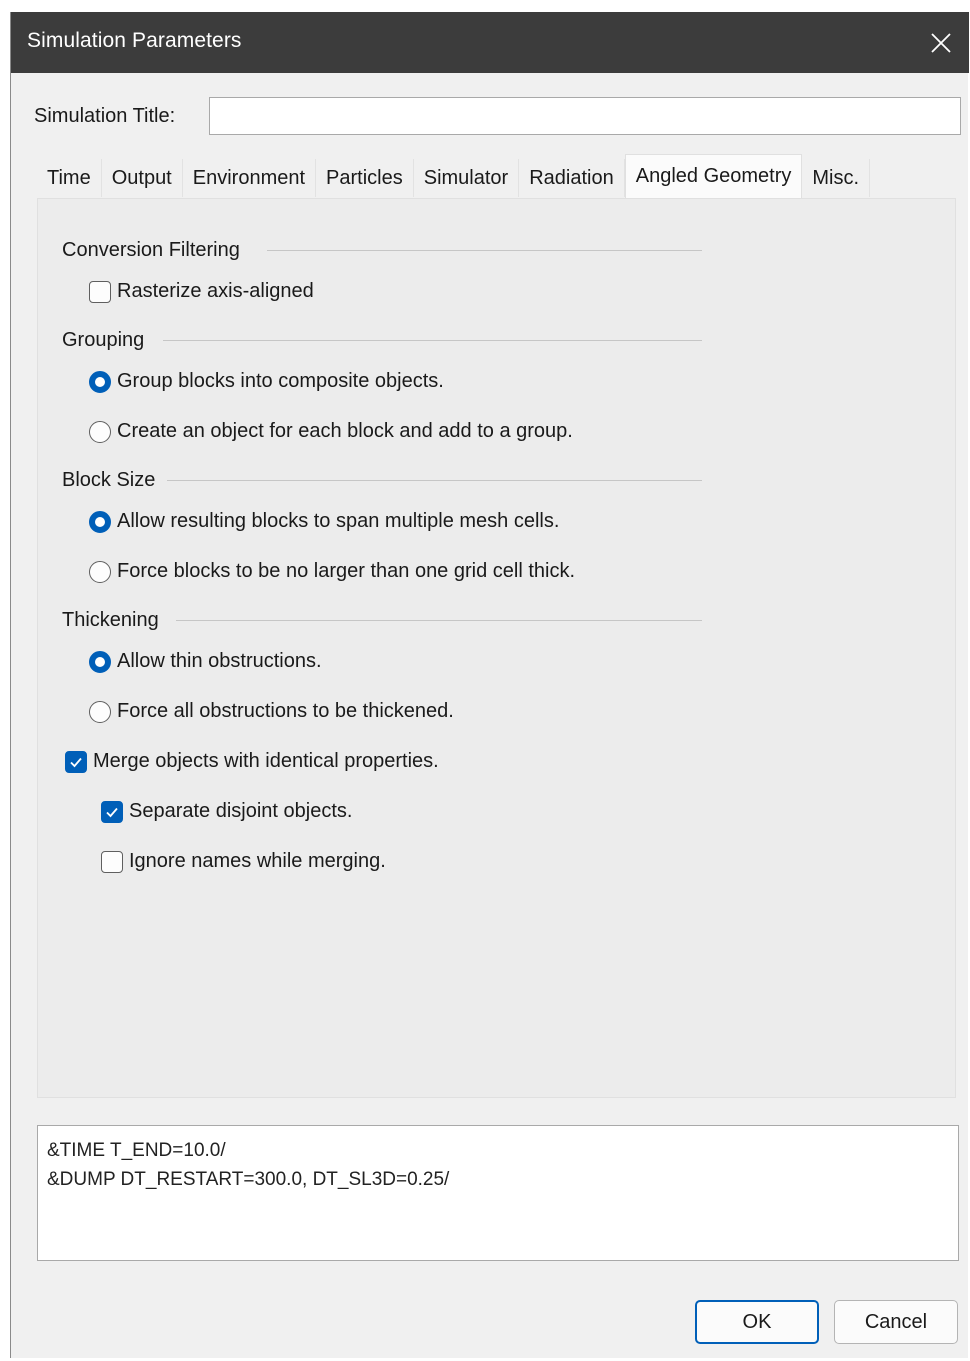  Describe the element at coordinates (466, 178) in the screenshot. I see `tab-simulator: Simulator` at that location.